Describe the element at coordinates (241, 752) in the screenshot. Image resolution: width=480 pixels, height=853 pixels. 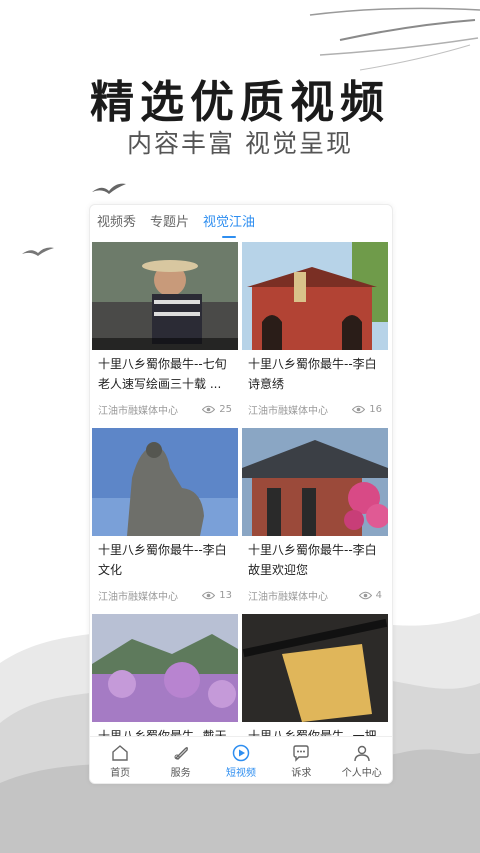
I see `play-icon` at that location.